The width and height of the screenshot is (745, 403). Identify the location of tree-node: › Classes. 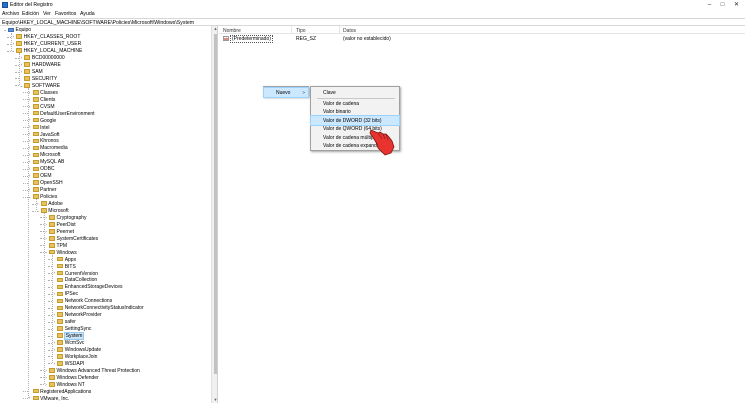
(105, 92).